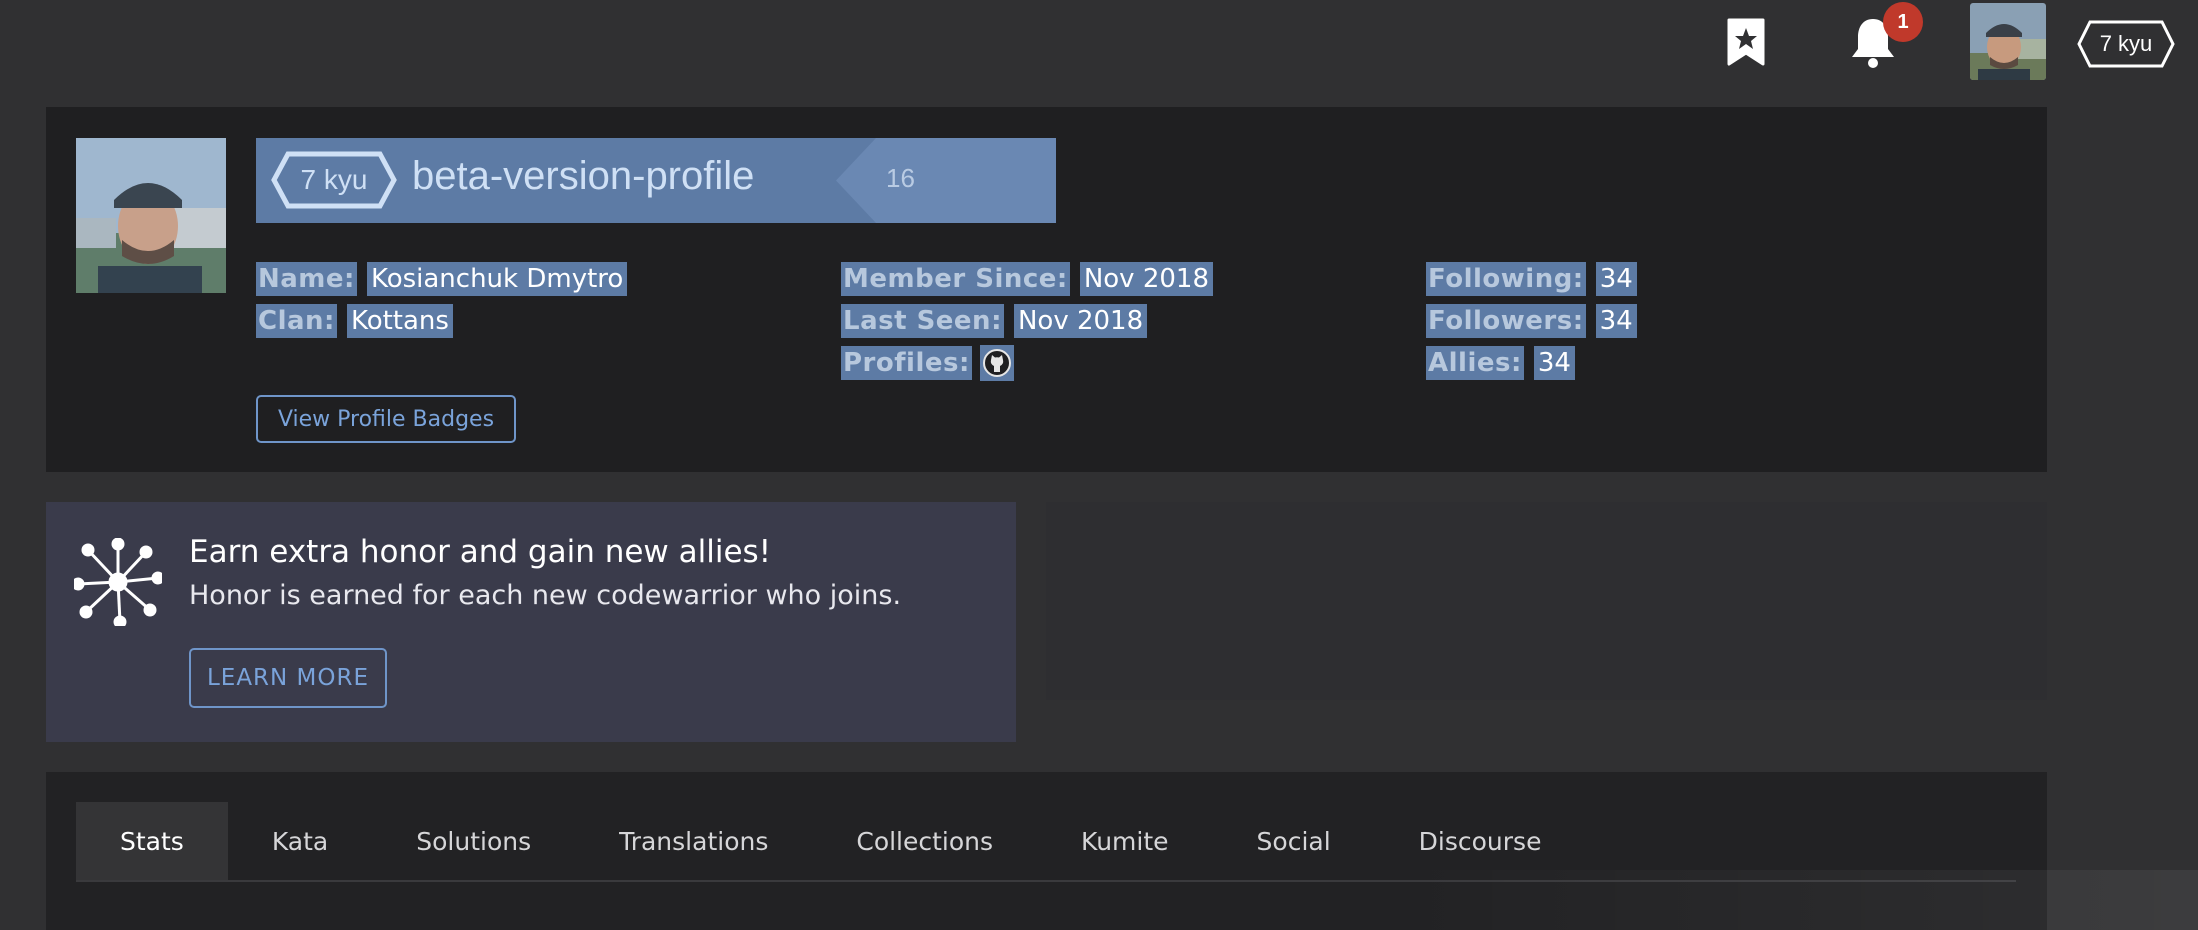  Describe the element at coordinates (924, 841) in the screenshot. I see `tab-collections: Collections` at that location.